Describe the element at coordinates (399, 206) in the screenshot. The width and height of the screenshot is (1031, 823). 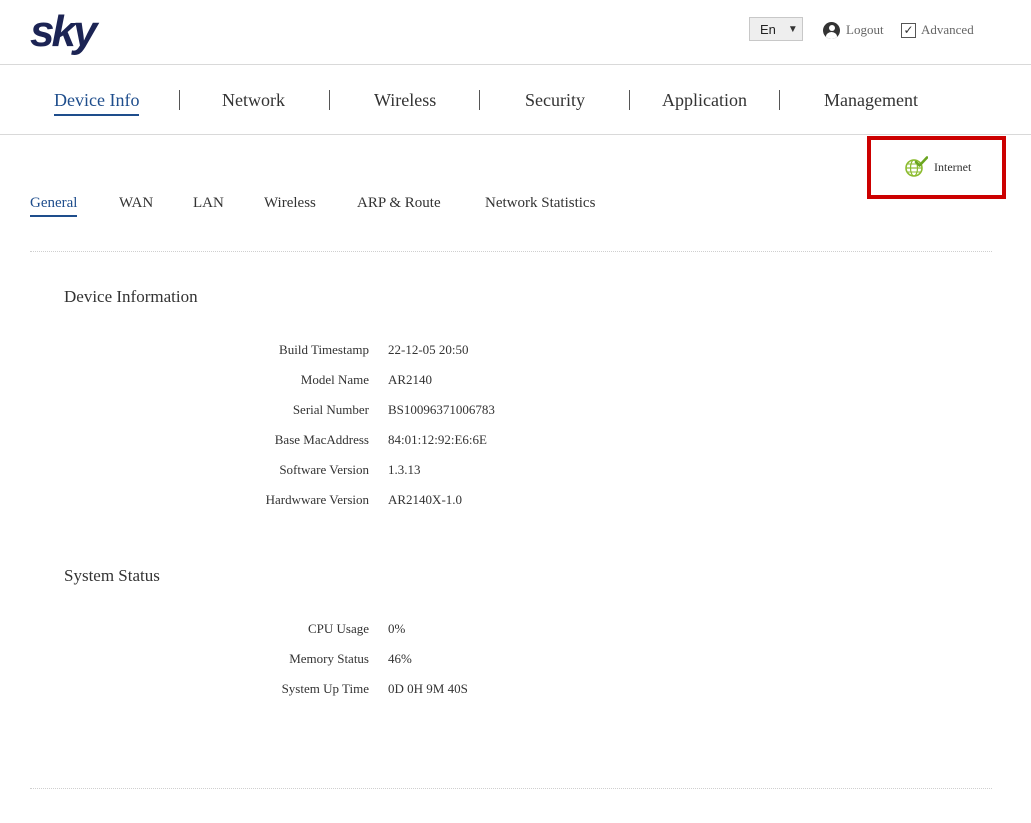
I see `tab-arp-route: ARP & Route` at that location.